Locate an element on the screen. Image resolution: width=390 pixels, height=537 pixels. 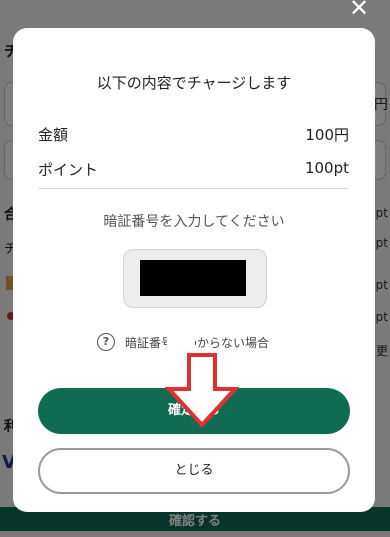
amount-row: 金額 100円 is located at coordinates (193, 134).